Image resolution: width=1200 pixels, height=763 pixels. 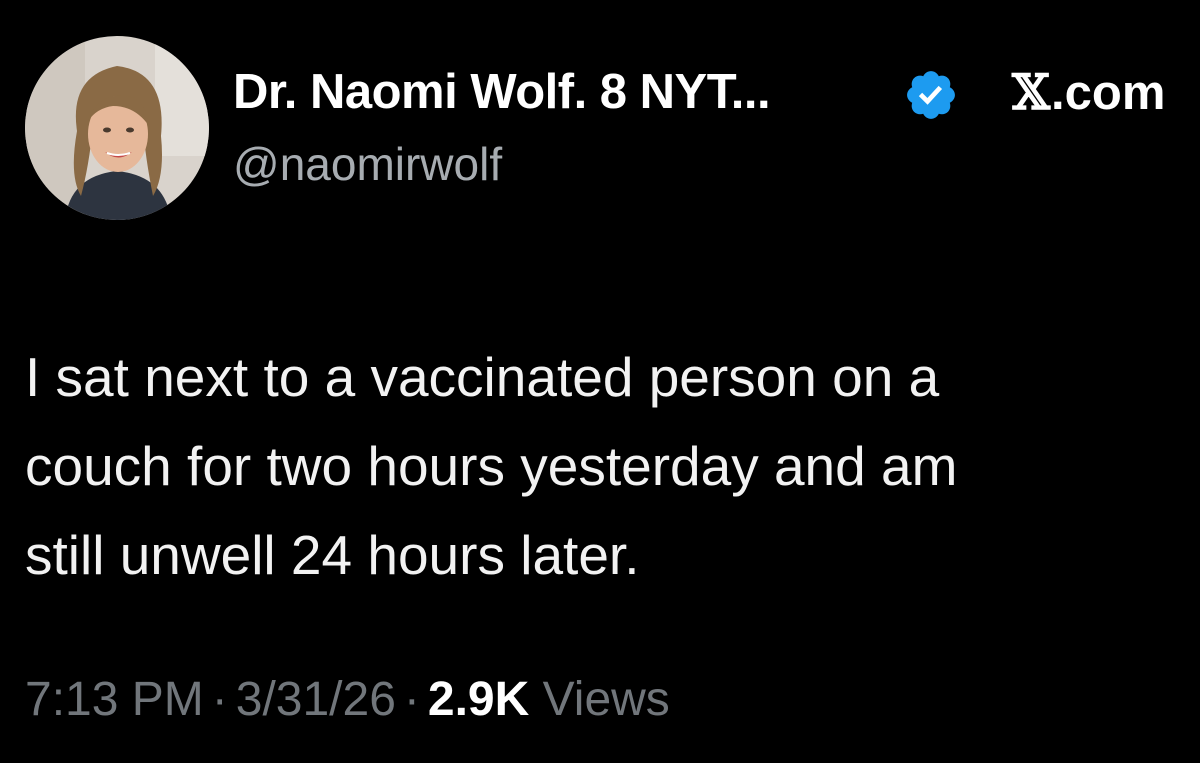 What do you see at coordinates (114, 699) in the screenshot?
I see `tweet-time: 7:13 PM` at bounding box center [114, 699].